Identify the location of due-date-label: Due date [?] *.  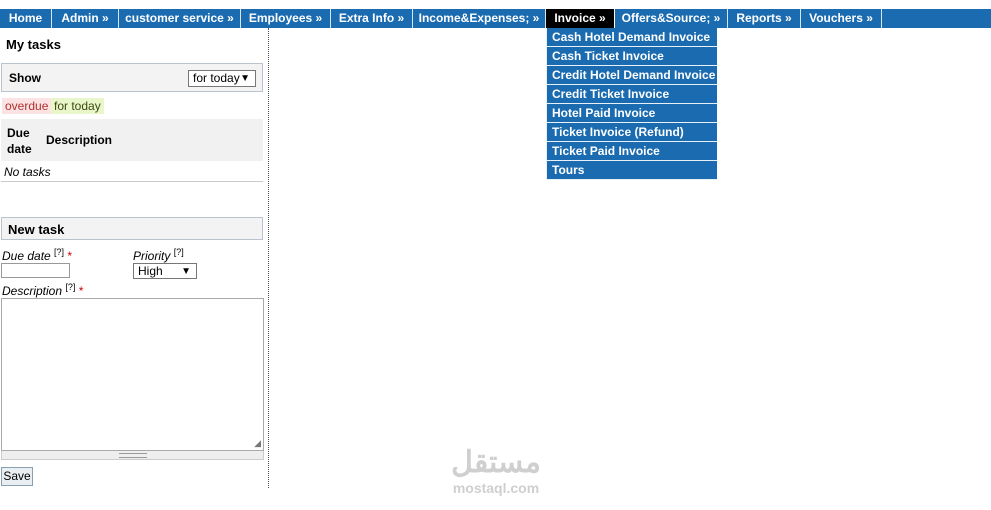
(37, 255).